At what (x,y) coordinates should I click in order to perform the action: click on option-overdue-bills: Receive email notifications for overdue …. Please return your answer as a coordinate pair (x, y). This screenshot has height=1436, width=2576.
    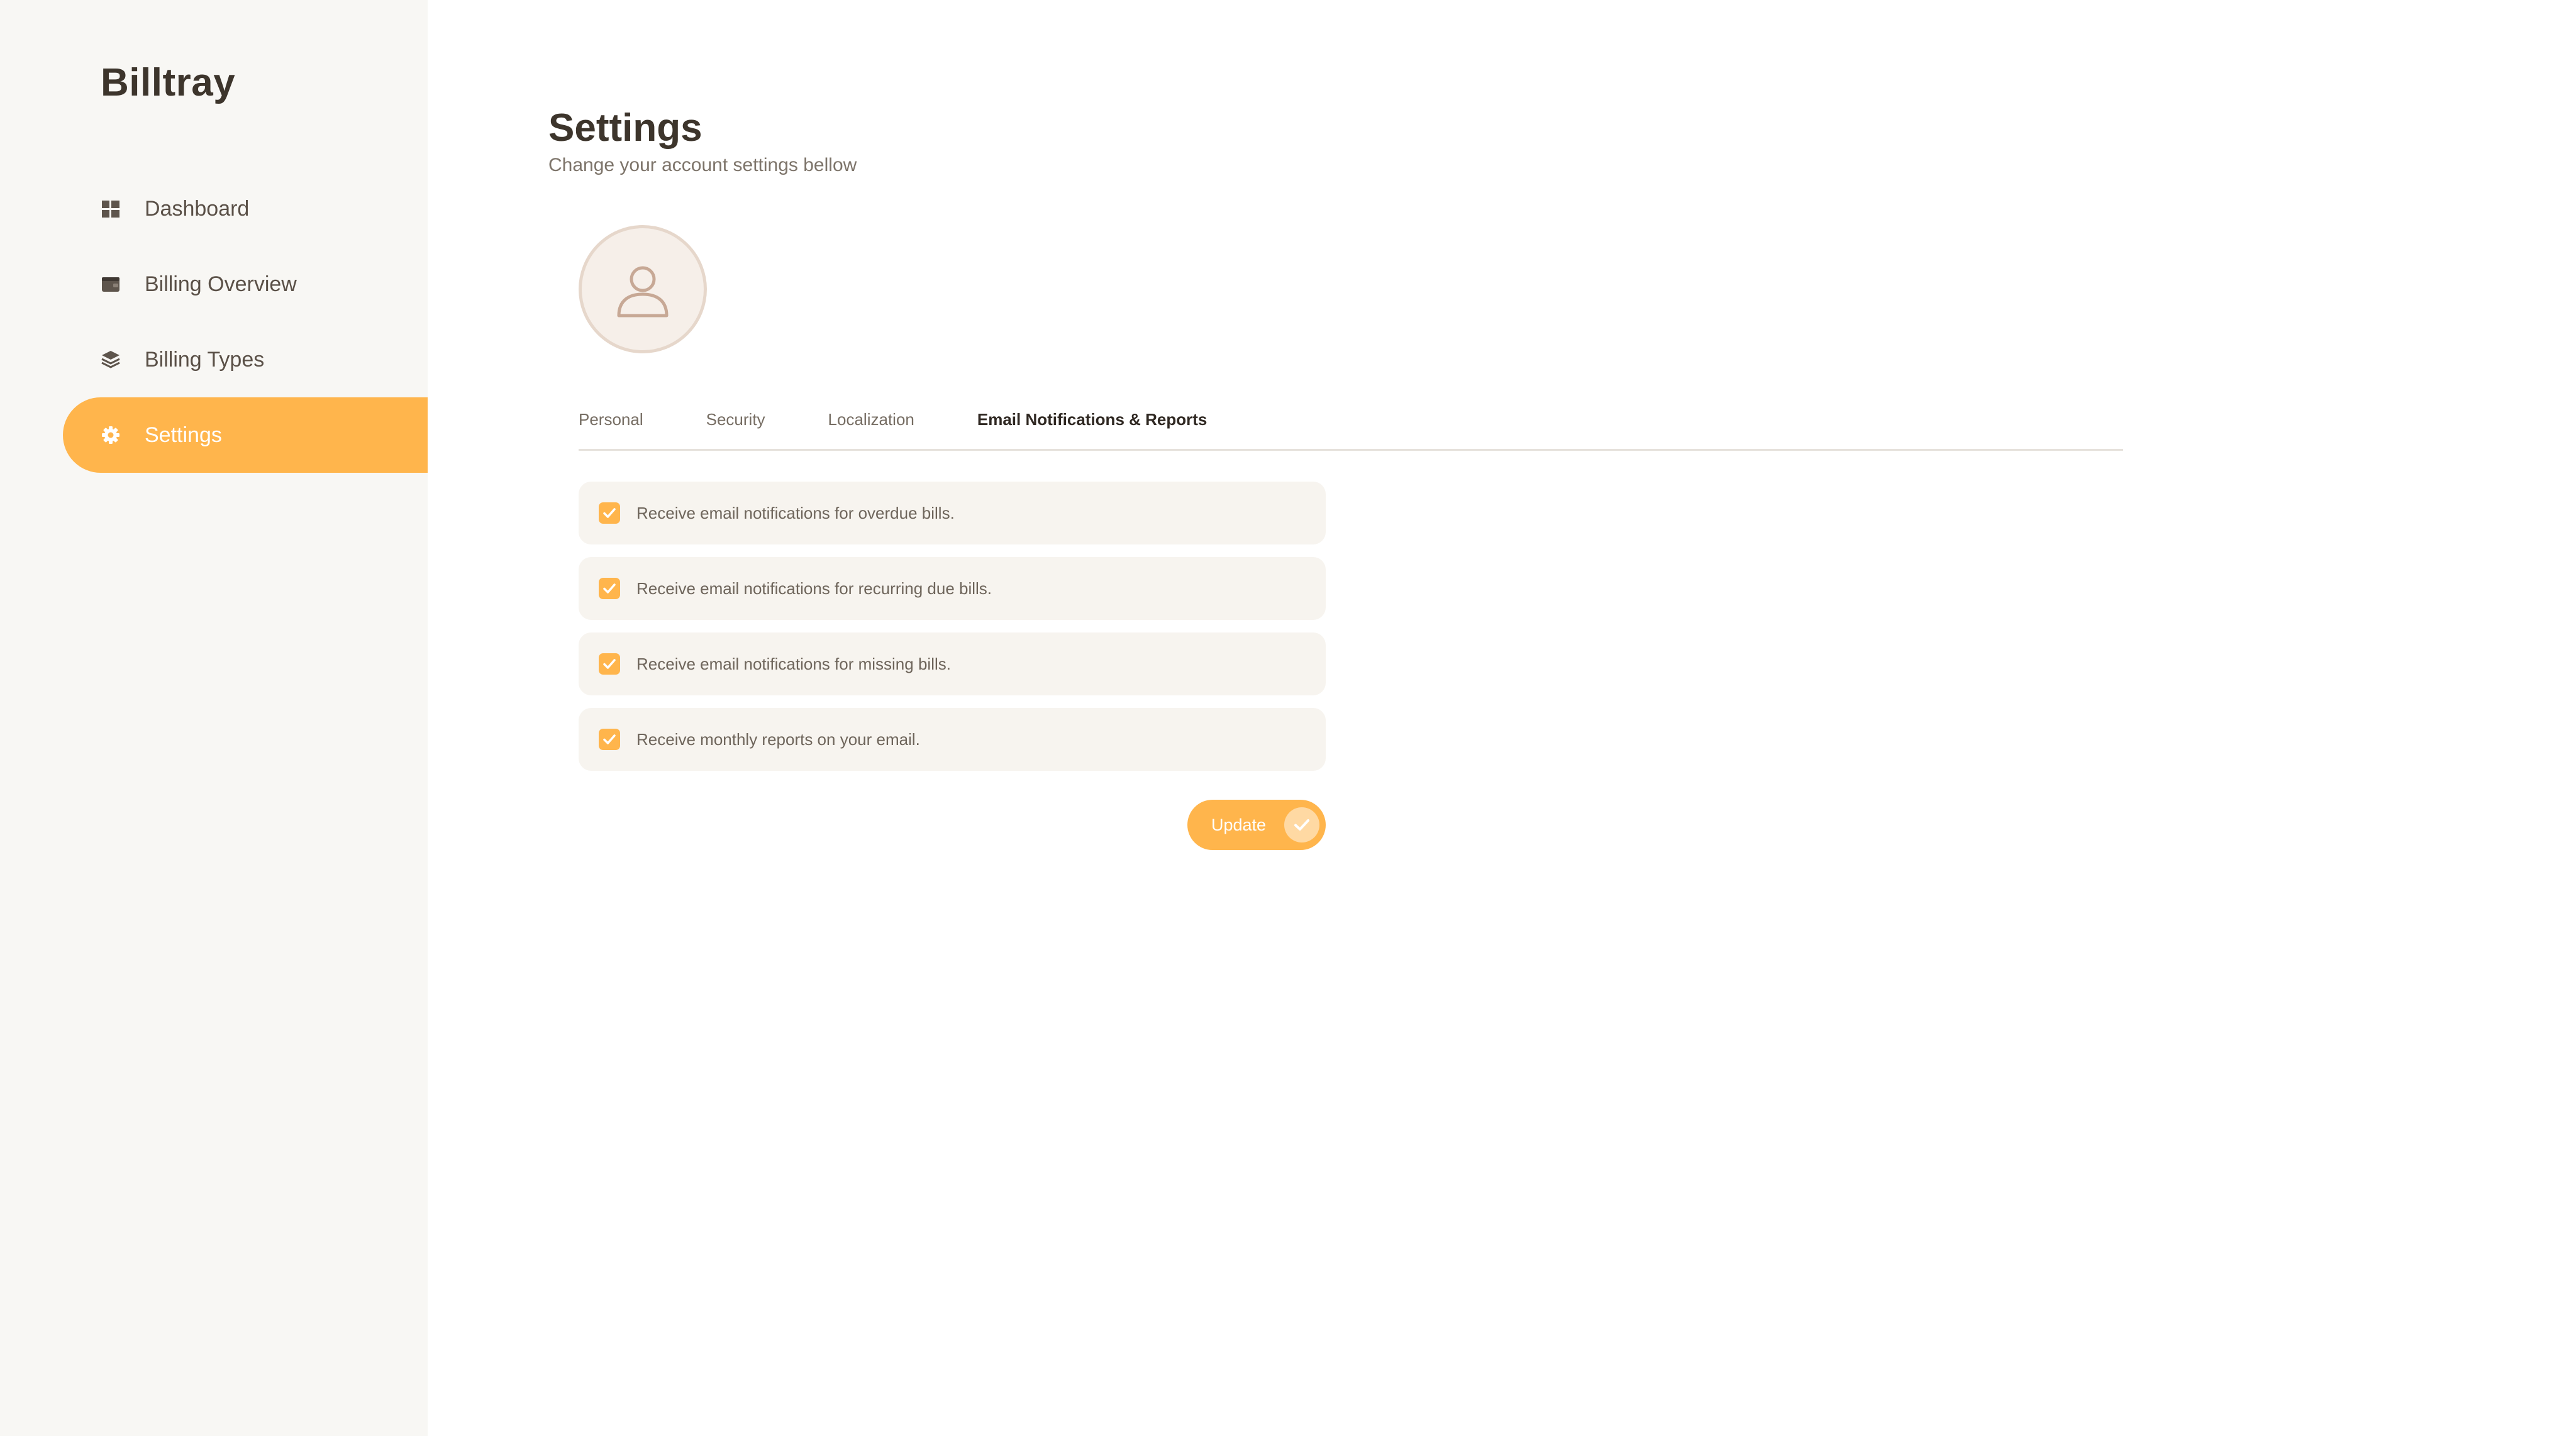
    Looking at the image, I should click on (952, 513).